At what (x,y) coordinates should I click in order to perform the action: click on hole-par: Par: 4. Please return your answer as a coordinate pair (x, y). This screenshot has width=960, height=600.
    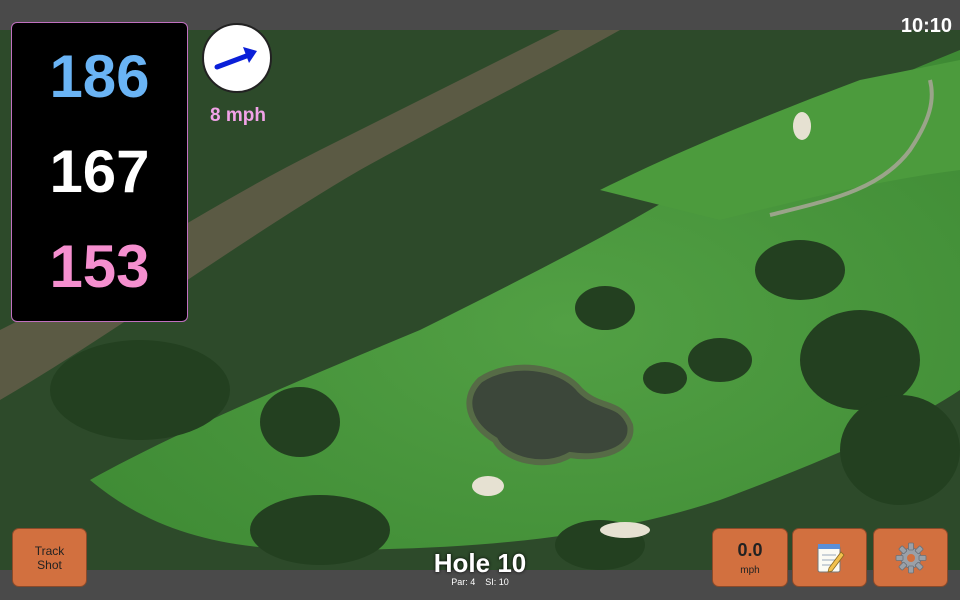
    Looking at the image, I should click on (463, 582).